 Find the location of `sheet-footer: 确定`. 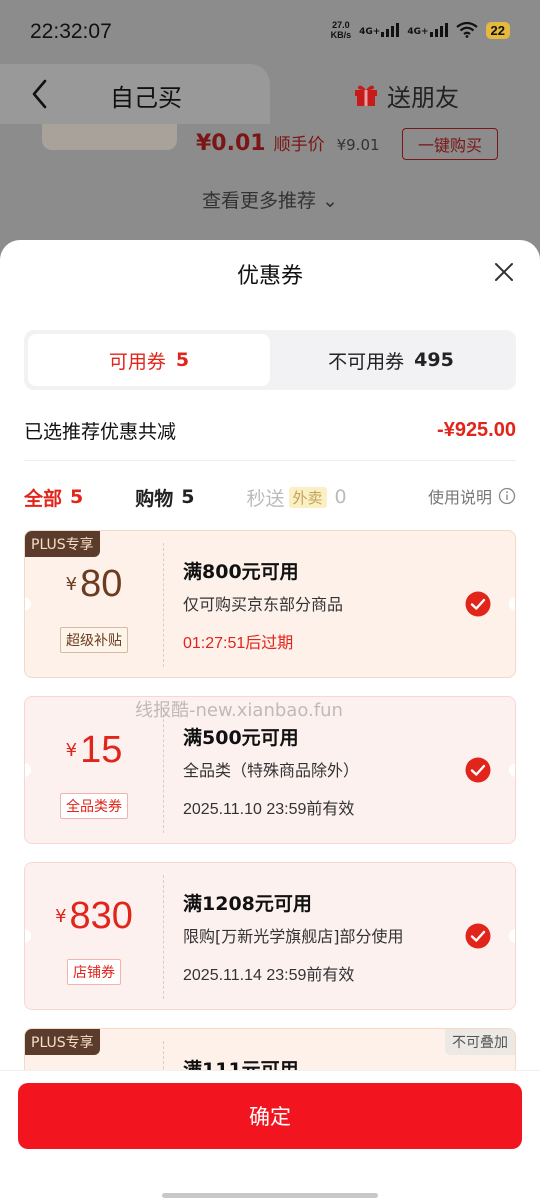

sheet-footer: 确定 is located at coordinates (270, 1135).